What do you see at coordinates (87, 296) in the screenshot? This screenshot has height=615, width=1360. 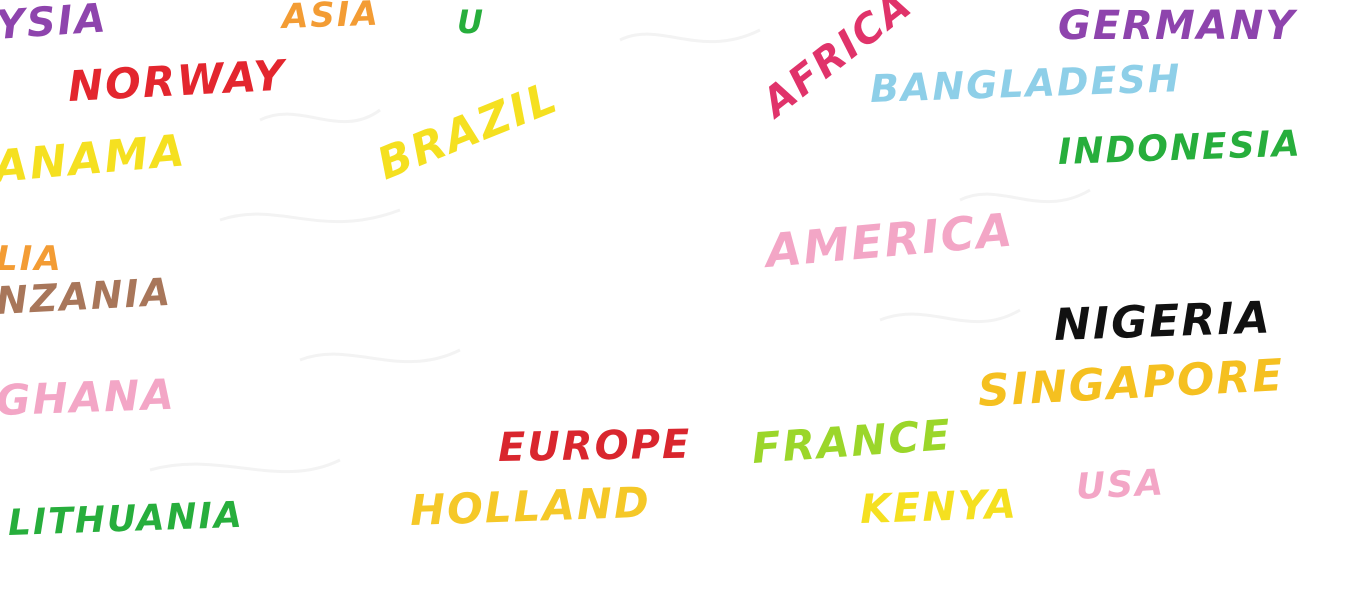 I see `word-tanzania-partial: NZANIA` at bounding box center [87, 296].